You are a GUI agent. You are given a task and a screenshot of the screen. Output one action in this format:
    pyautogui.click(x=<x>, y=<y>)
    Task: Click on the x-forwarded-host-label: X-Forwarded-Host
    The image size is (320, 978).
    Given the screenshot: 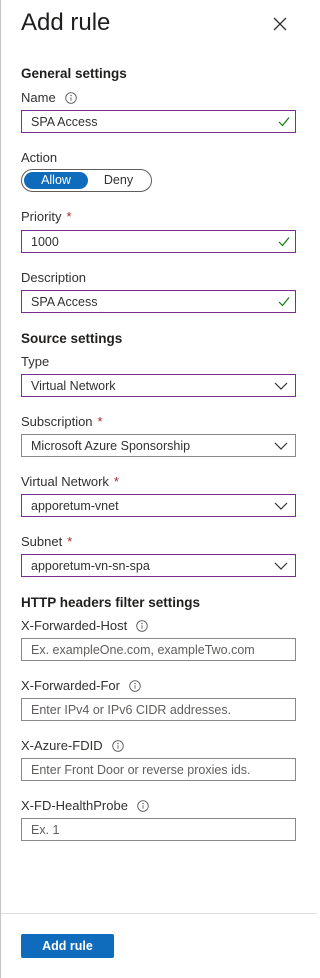 What is the action you would take?
    pyautogui.click(x=84, y=625)
    